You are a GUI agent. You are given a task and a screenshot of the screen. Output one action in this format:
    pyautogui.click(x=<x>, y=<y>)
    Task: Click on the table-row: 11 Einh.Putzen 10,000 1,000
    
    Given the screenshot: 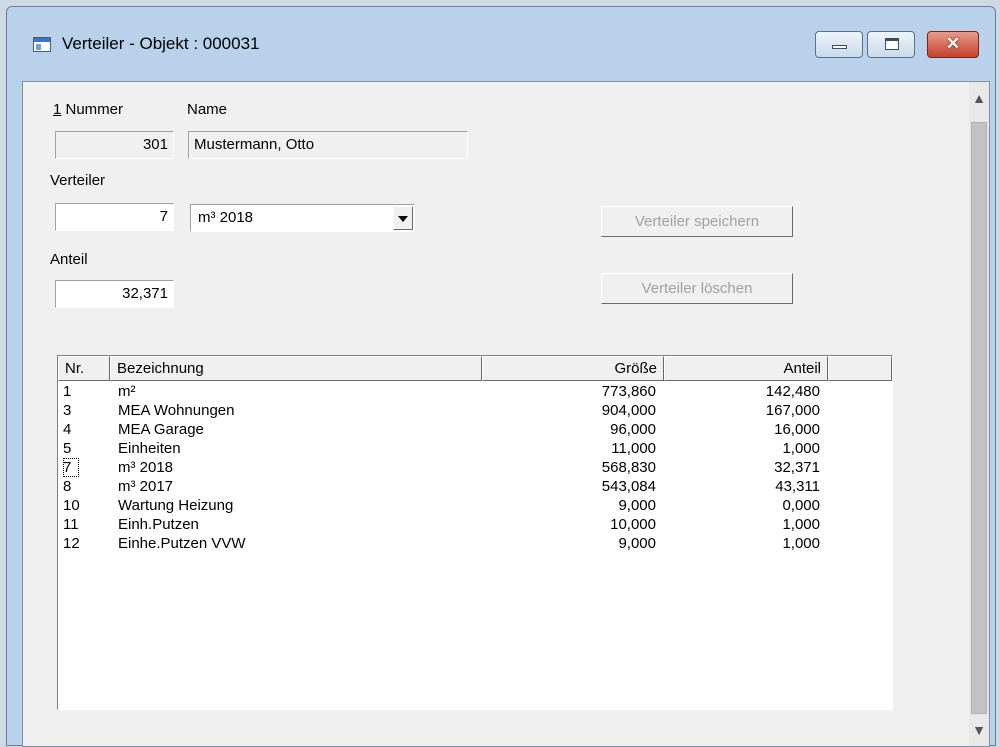 What is the action you would take?
    pyautogui.click(x=475, y=524)
    